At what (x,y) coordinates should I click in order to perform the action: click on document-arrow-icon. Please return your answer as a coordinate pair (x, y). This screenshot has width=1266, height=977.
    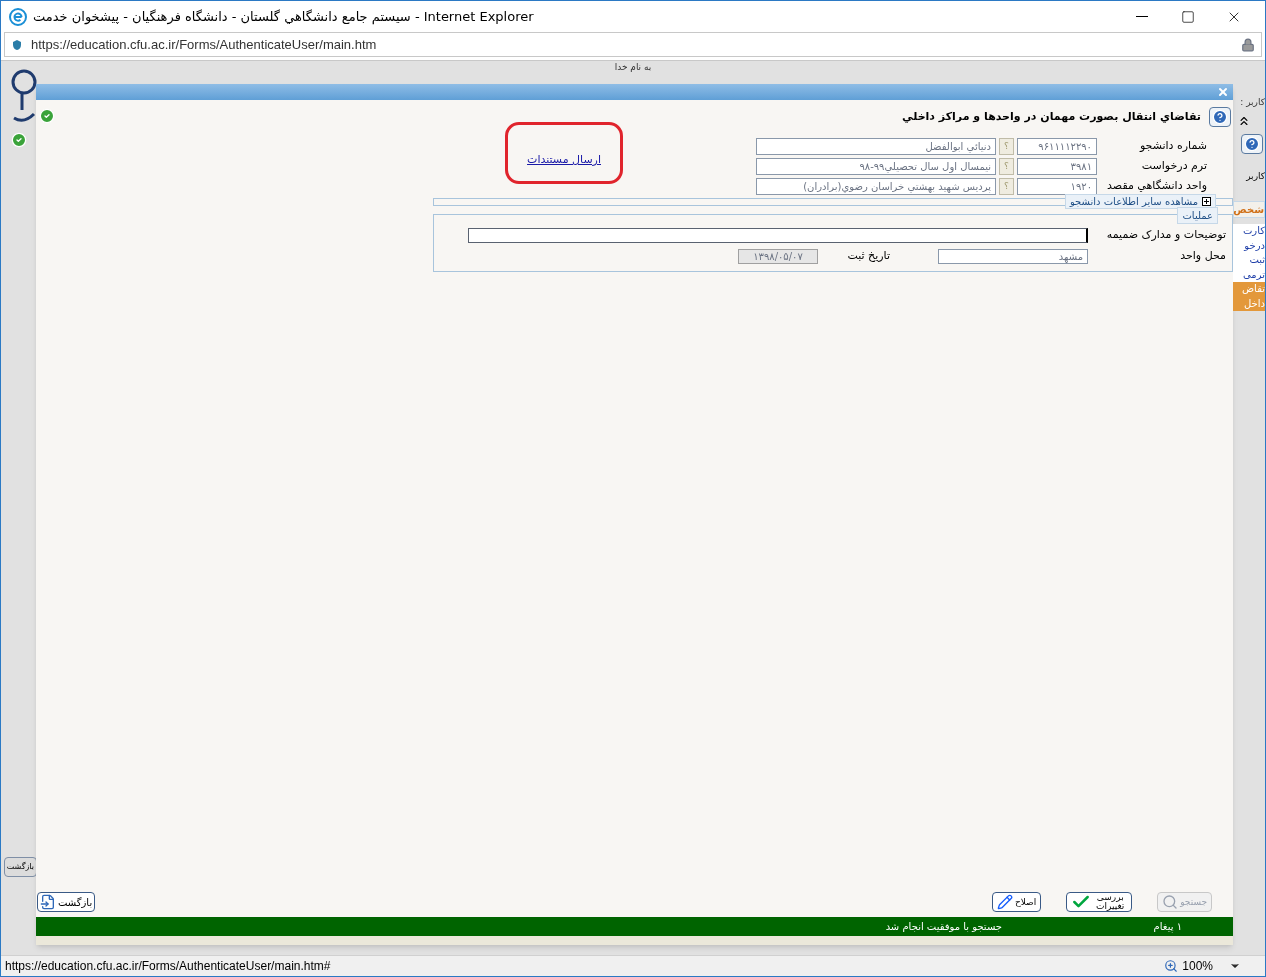
    Looking at the image, I should click on (48, 902).